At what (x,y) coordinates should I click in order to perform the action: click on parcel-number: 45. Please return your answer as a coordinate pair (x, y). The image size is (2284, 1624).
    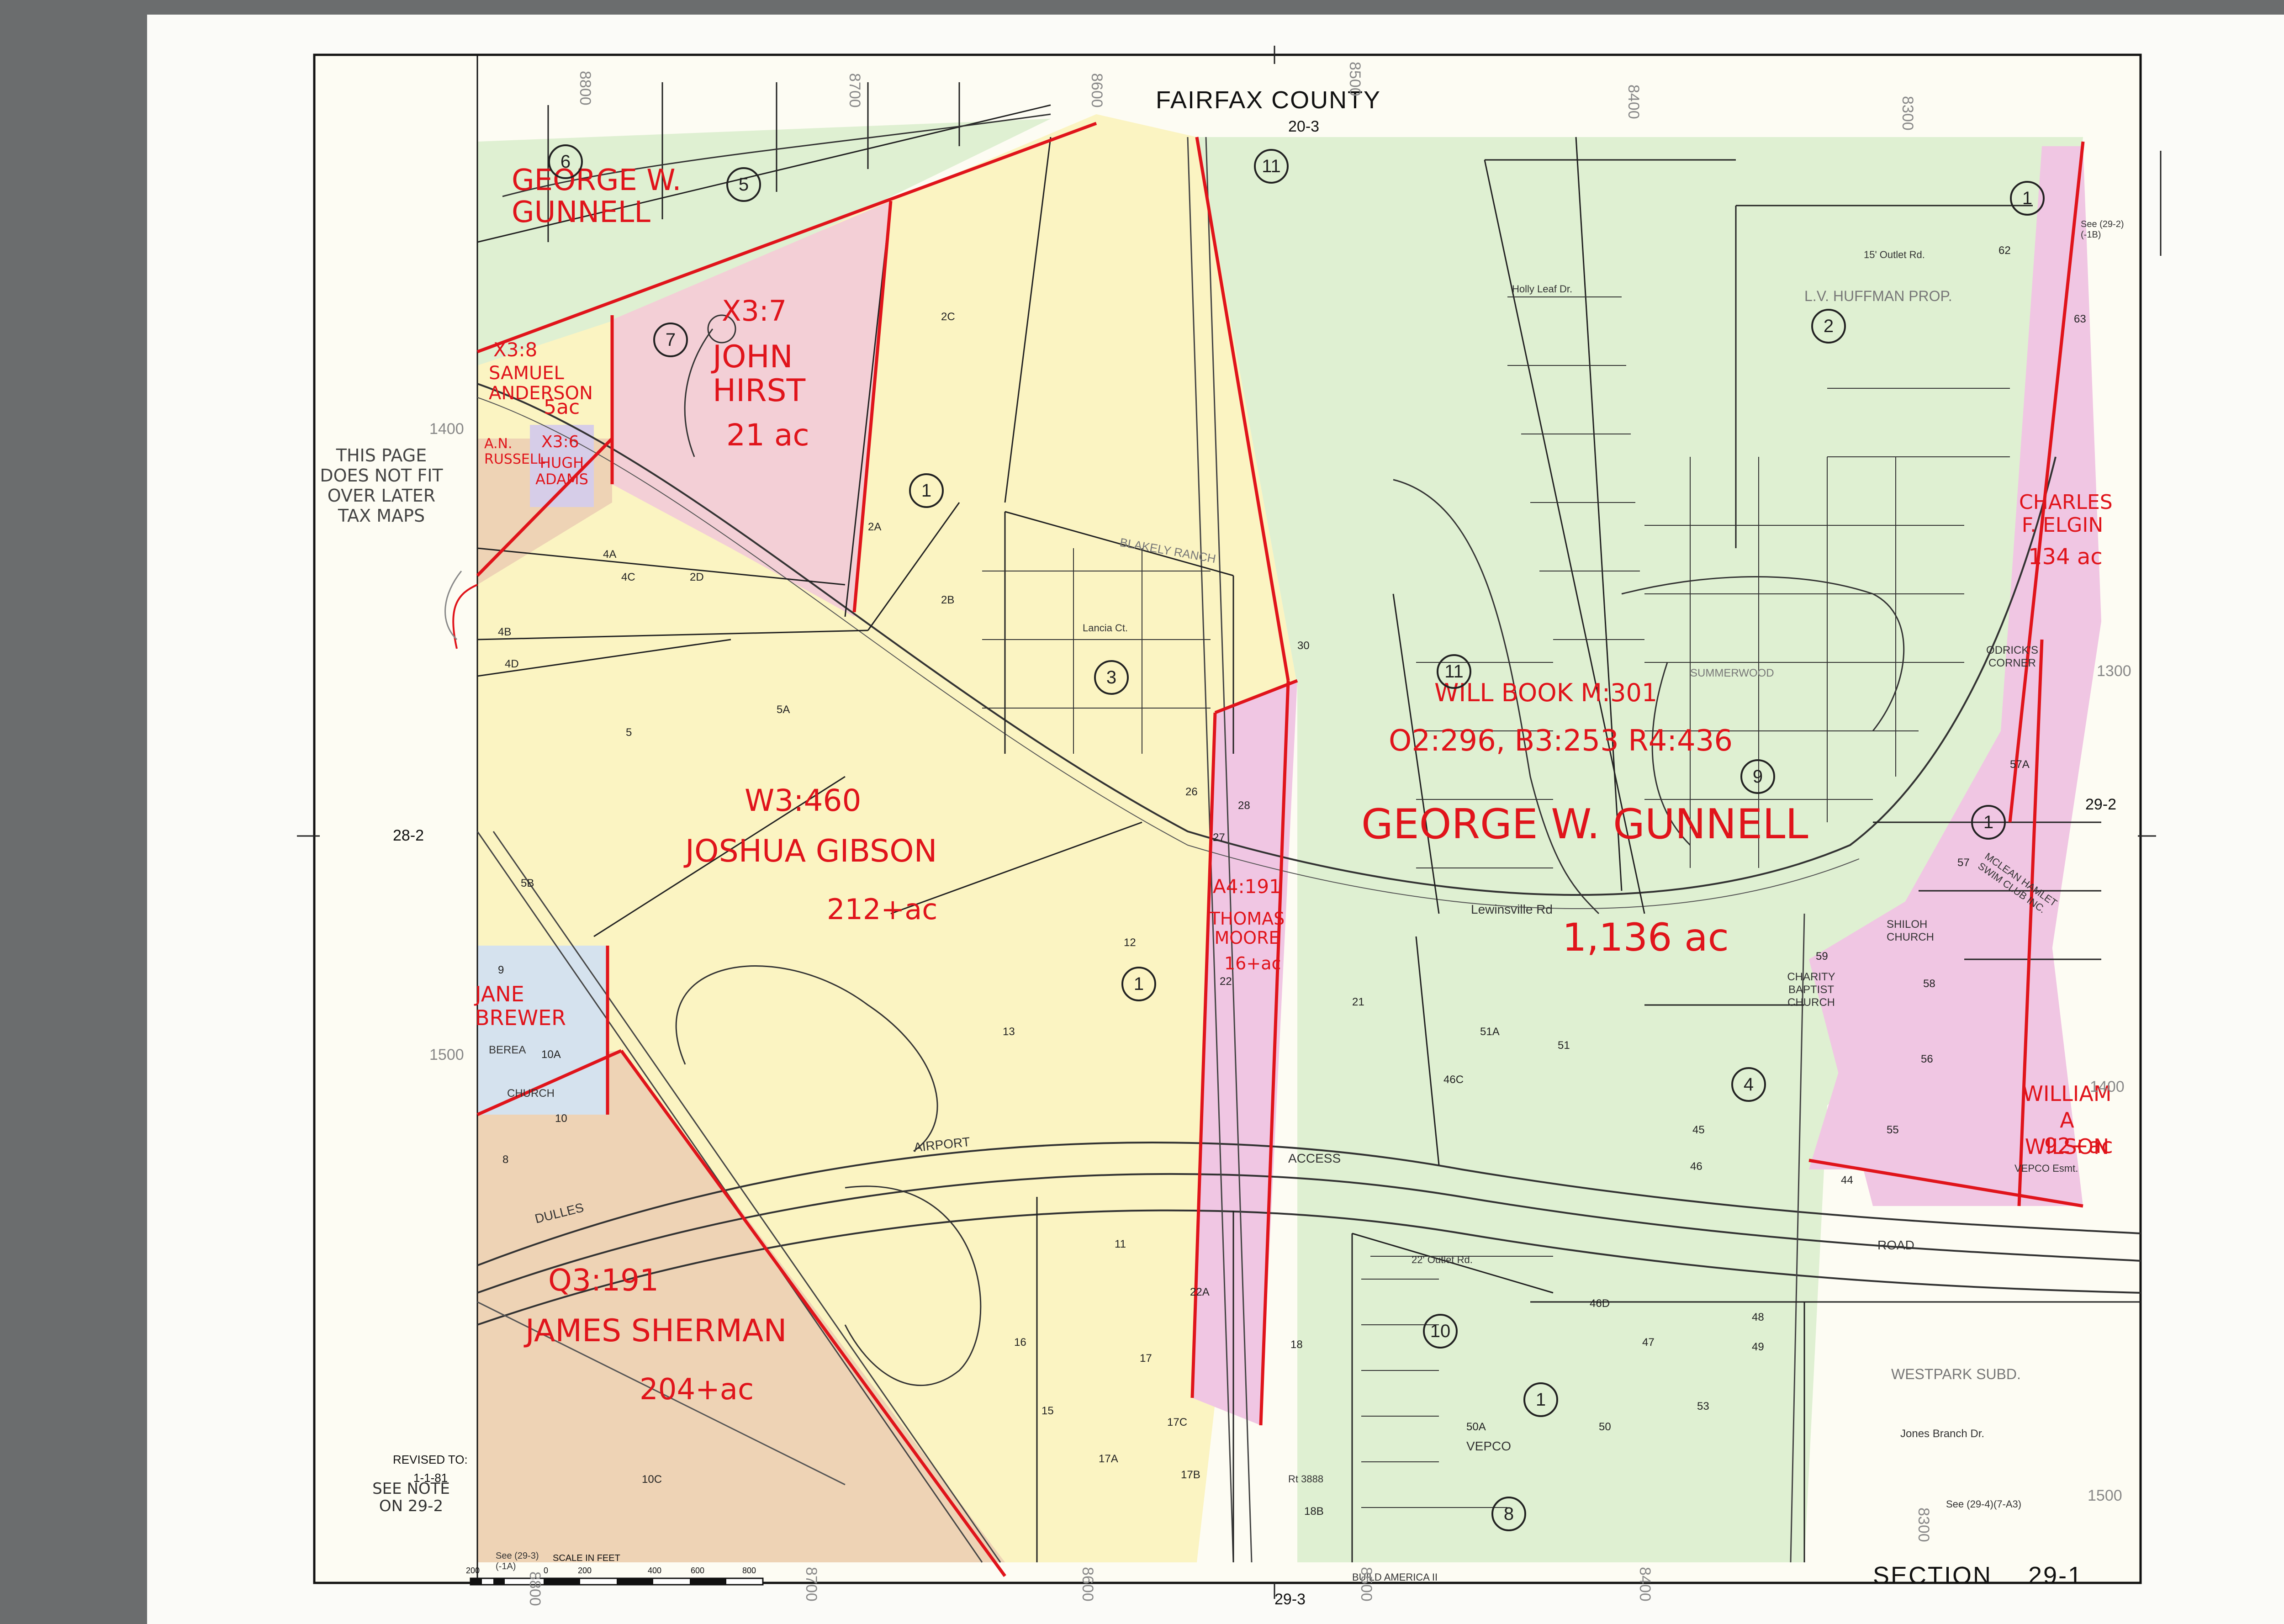
    Looking at the image, I should click on (1698, 1130).